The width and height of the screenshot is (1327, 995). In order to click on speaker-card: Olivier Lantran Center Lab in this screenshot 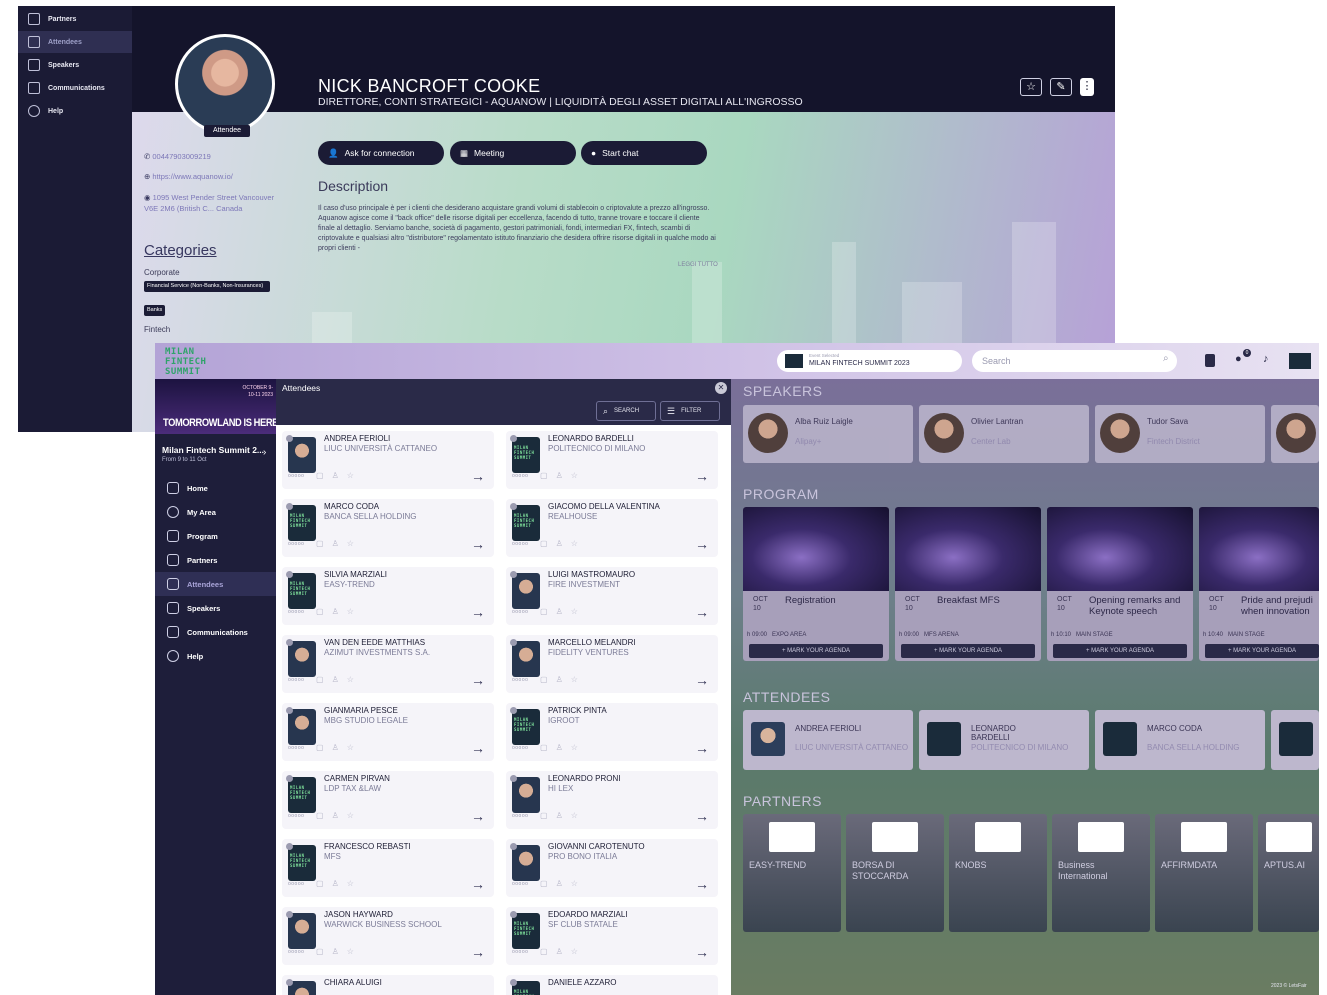, I will do `click(1004, 434)`.